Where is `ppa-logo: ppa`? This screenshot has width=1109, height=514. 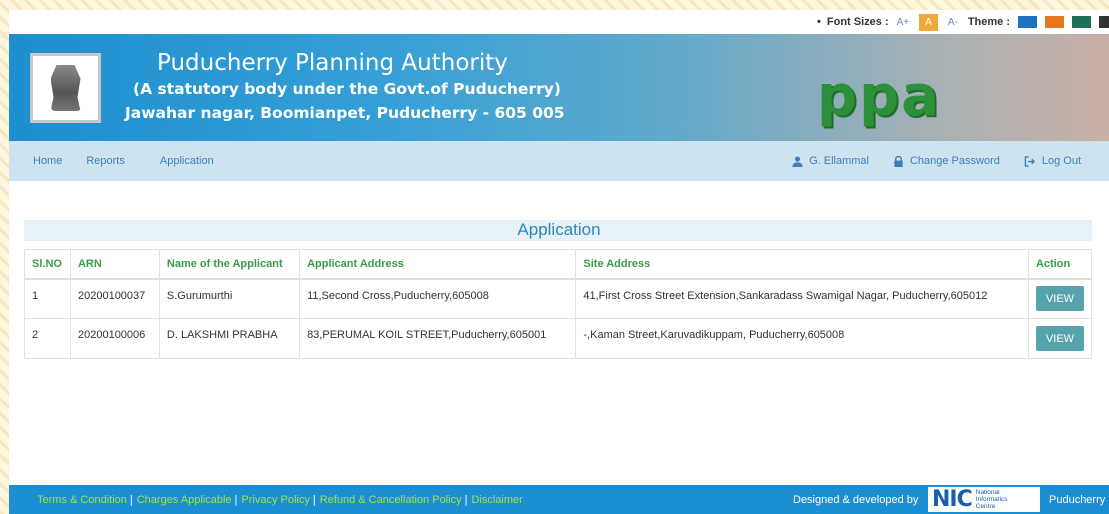 ppa-logo: ppa is located at coordinates (879, 96).